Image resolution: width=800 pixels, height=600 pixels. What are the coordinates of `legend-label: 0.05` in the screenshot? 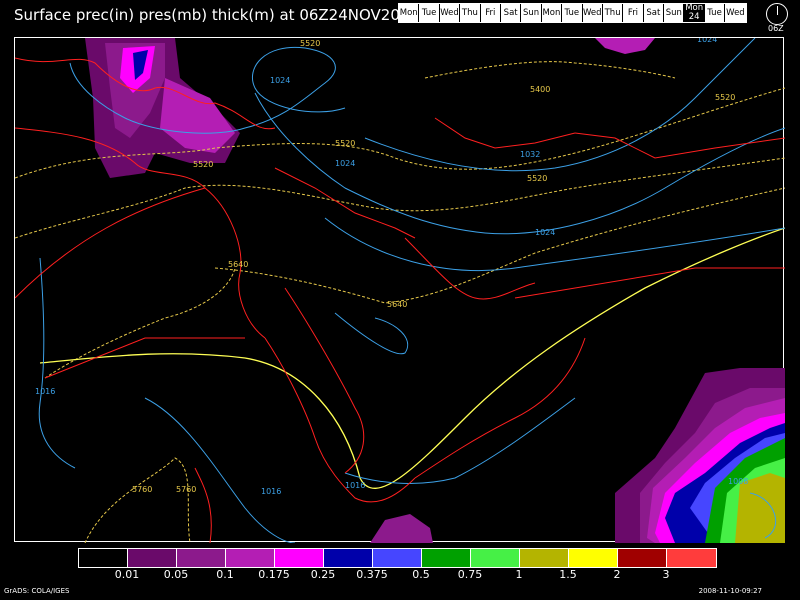 It's located at (176, 574).